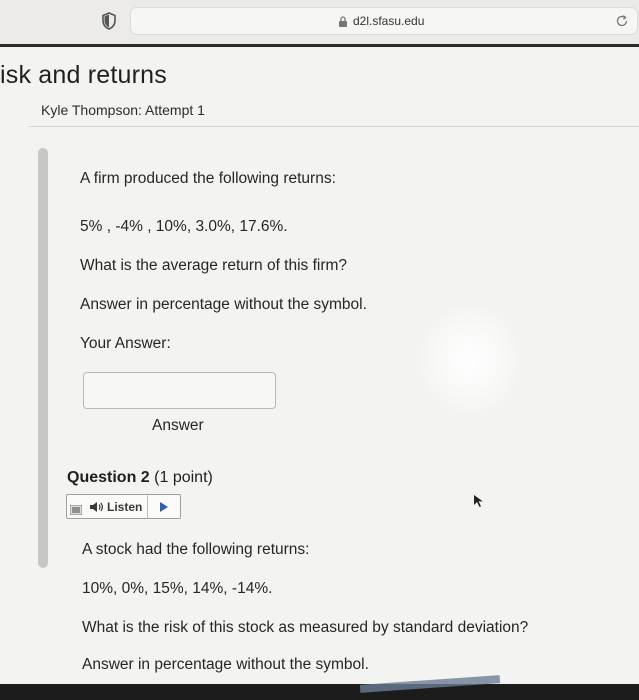  What do you see at coordinates (108, 477) in the screenshot?
I see `question2-title: Question 2` at bounding box center [108, 477].